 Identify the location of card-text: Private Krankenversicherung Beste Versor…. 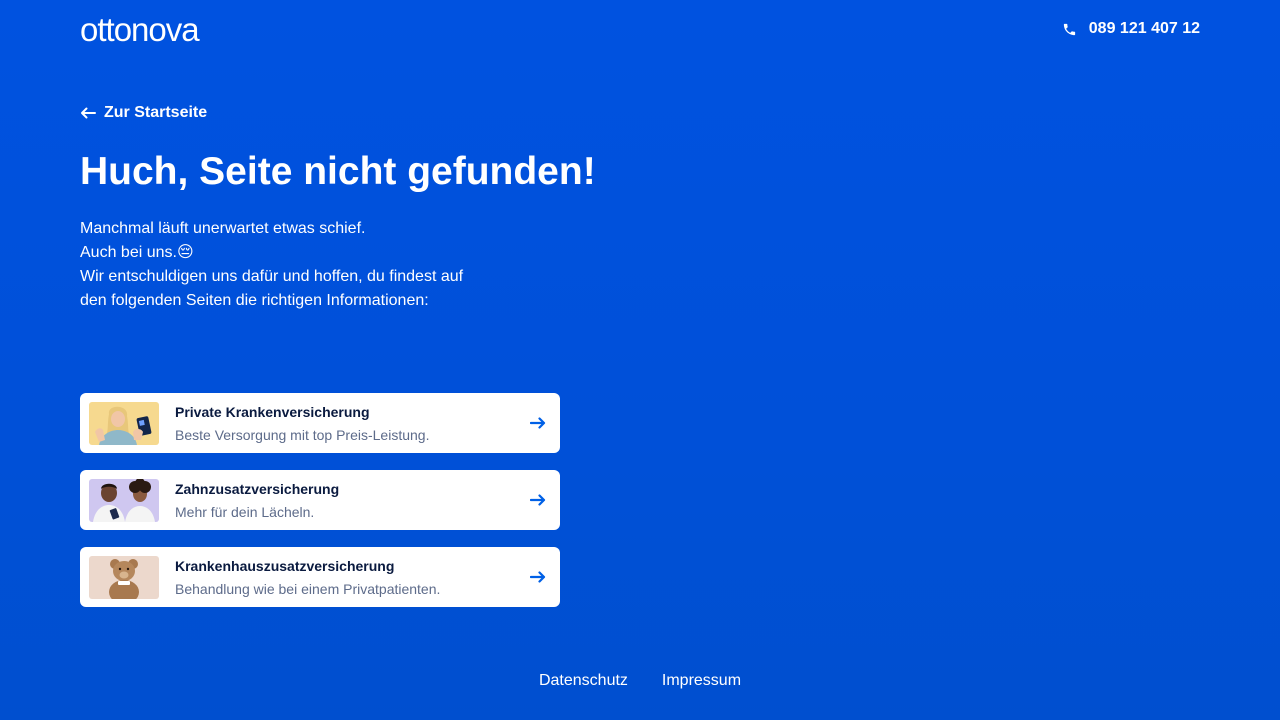
(352, 423).